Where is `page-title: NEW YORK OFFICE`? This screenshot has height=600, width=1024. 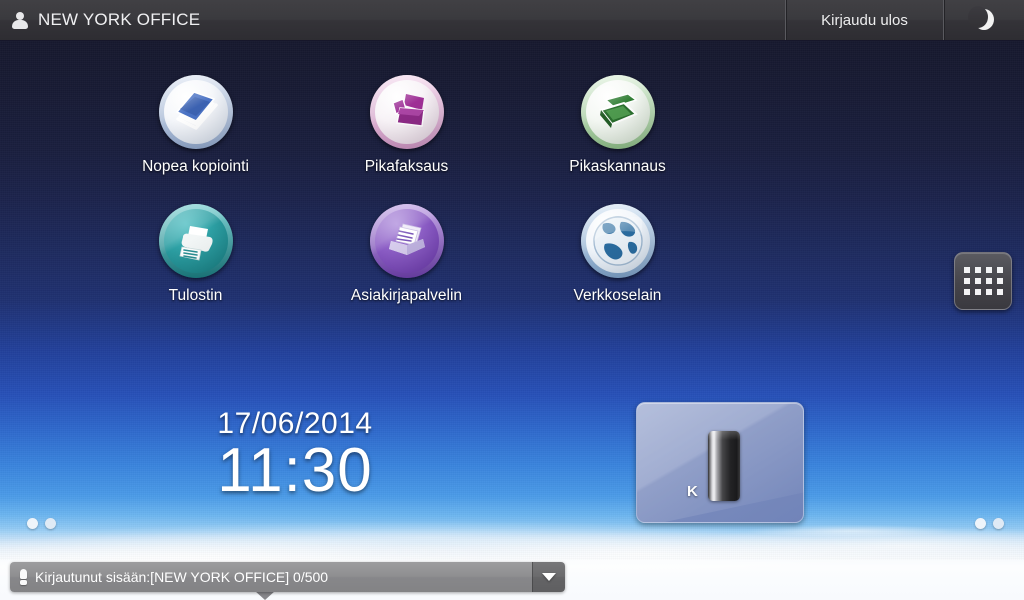
page-title: NEW YORK OFFICE is located at coordinates (119, 19).